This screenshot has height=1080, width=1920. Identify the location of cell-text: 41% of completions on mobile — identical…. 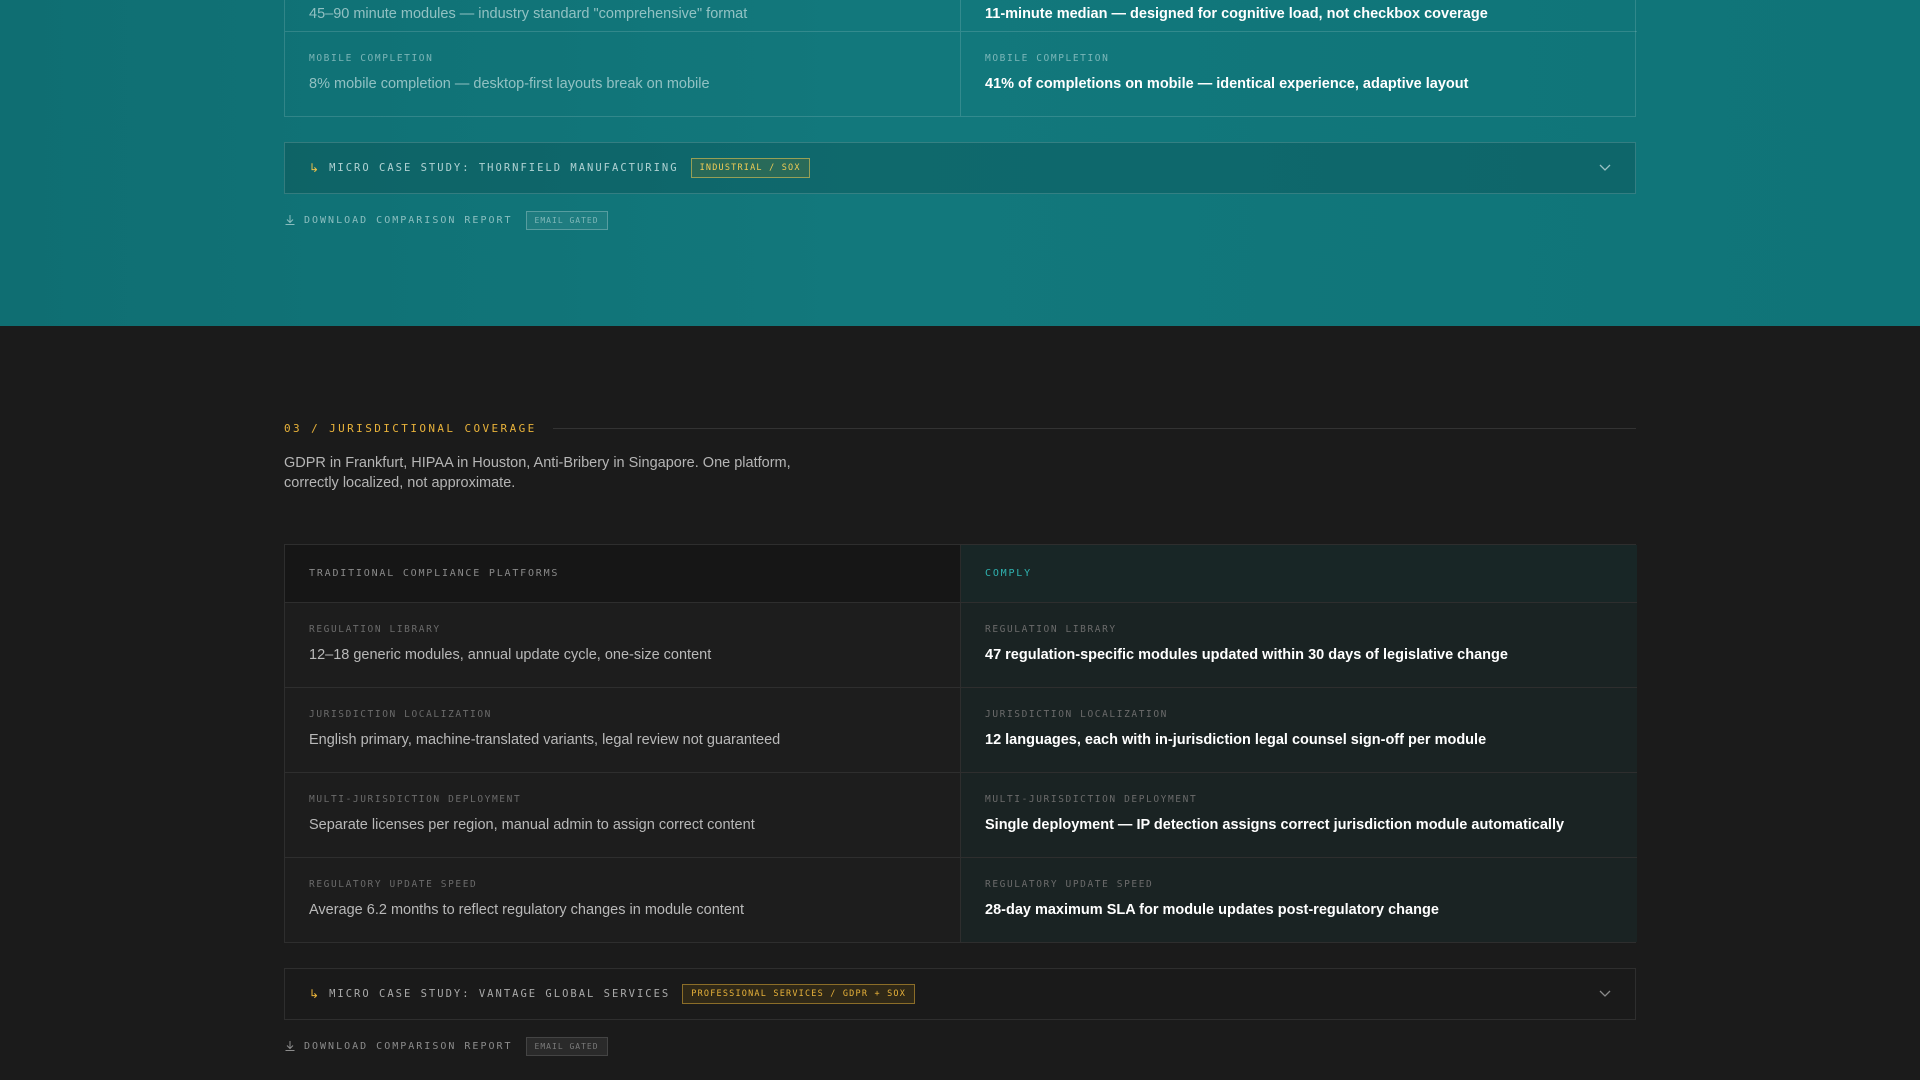
(1227, 84).